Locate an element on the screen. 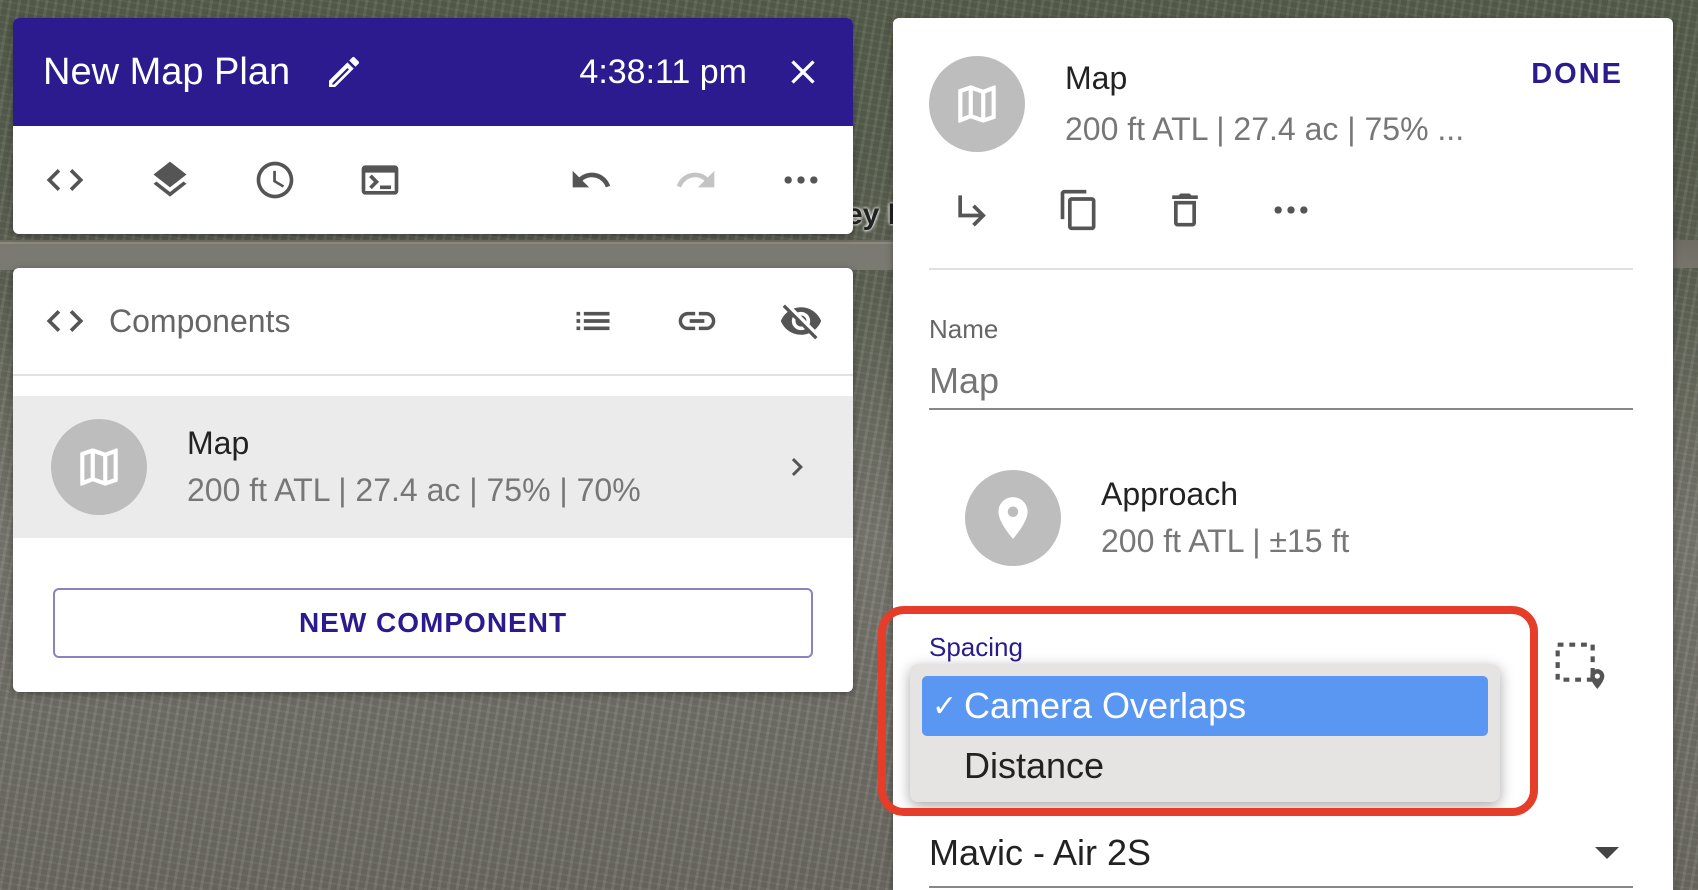 Image resolution: width=1698 pixels, height=890 pixels. plan-title: New Map Plan is located at coordinates (167, 71).